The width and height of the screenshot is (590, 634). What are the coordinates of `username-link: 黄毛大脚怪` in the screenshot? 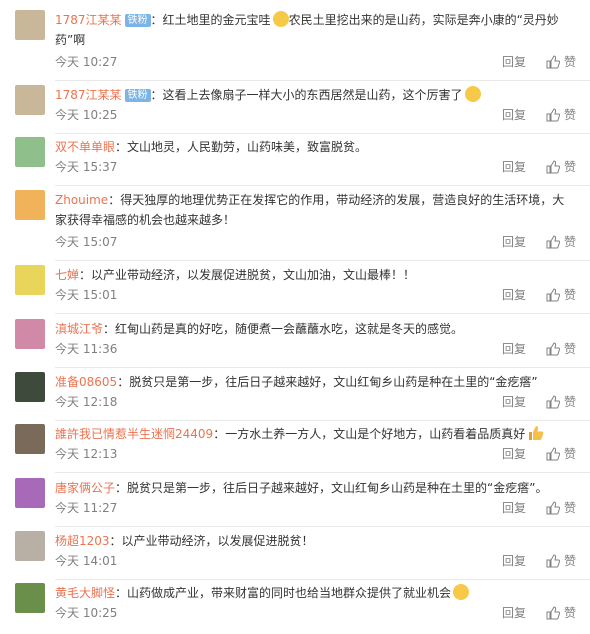 It's located at (85, 593).